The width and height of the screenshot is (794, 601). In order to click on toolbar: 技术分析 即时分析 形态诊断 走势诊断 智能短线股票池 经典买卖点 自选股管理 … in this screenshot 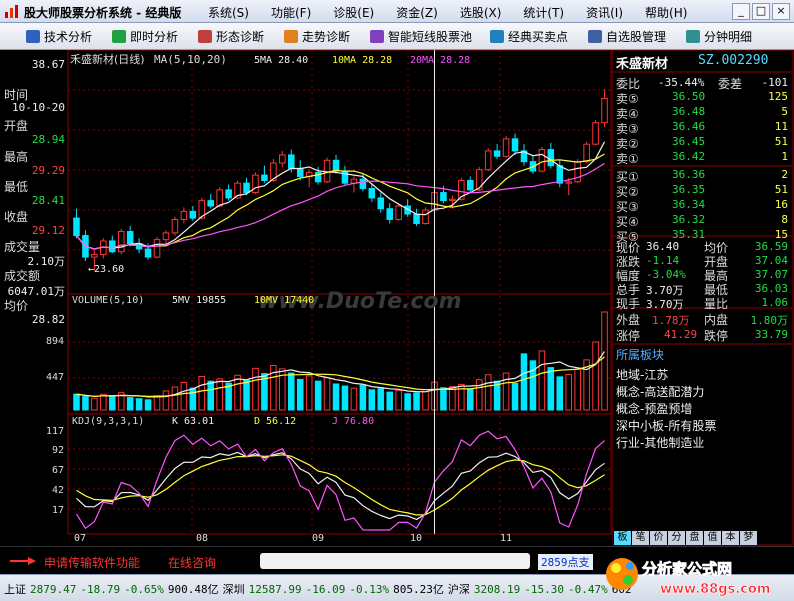, I will do `click(397, 36)`.